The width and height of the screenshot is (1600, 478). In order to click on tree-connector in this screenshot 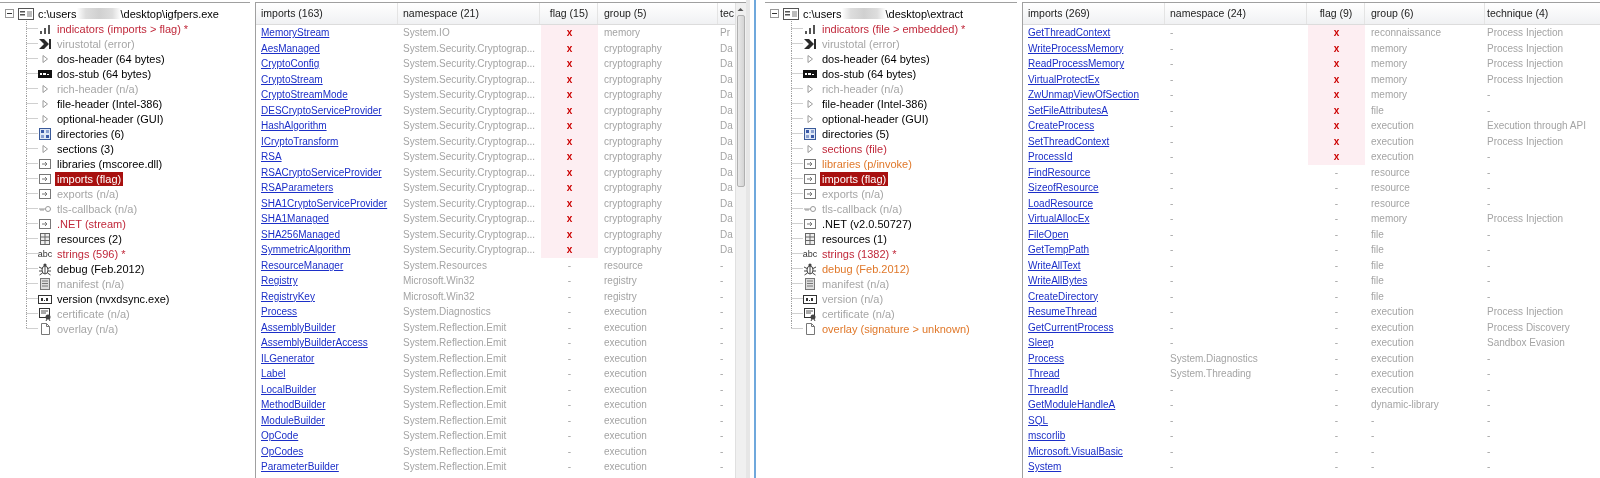, I will do `click(797, 208)`.